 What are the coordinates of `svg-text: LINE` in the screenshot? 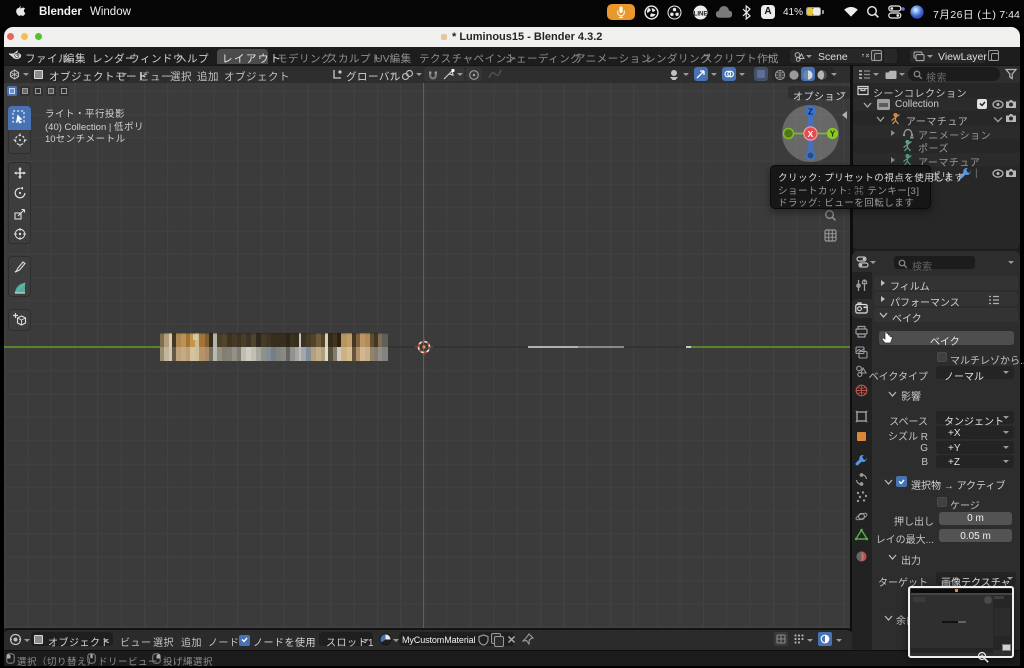 It's located at (701, 14).